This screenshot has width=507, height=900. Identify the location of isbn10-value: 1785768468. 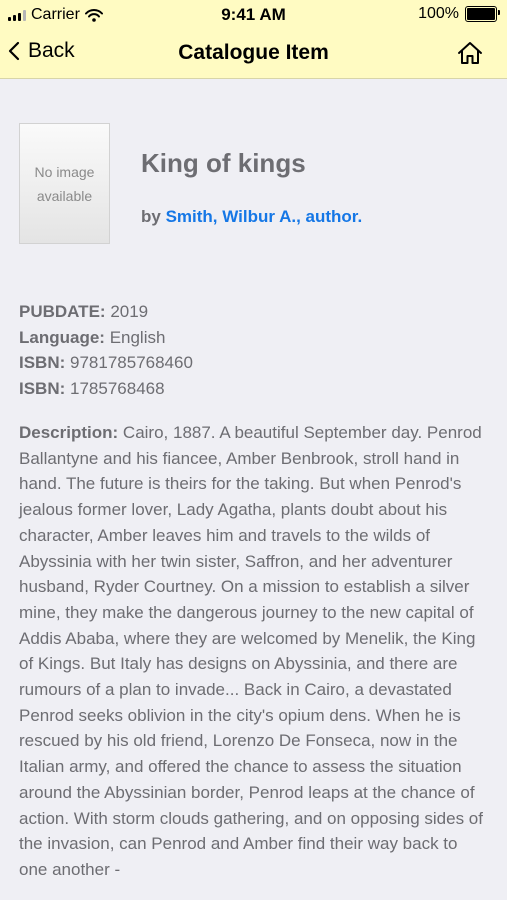
(117, 388).